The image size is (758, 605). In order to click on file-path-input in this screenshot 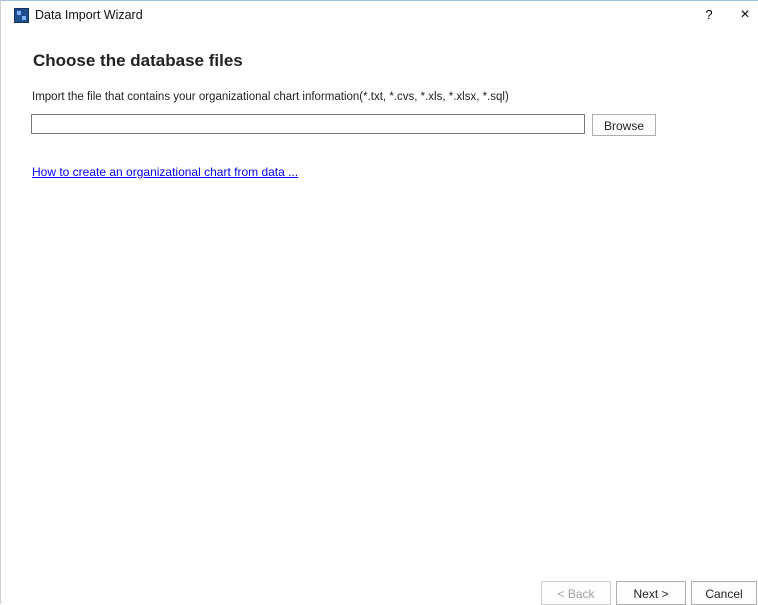, I will do `click(308, 124)`.